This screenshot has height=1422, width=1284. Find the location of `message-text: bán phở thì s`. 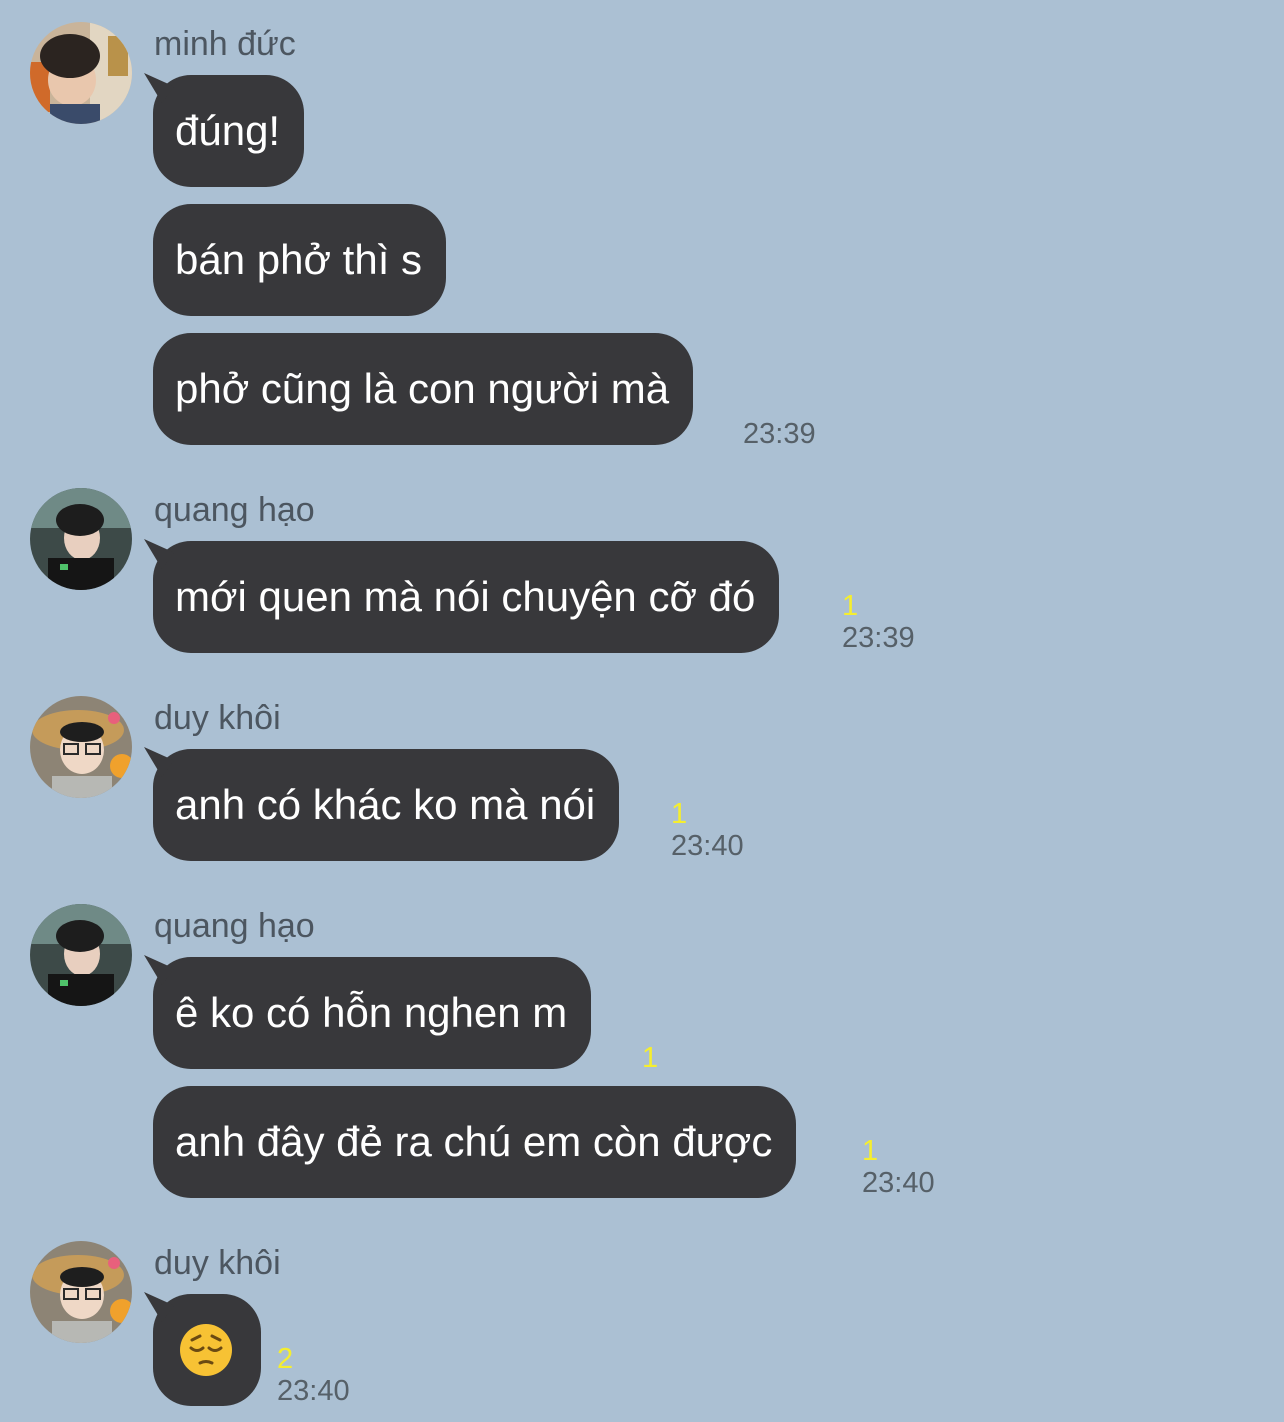

message-text: bán phở thì s is located at coordinates (299, 259).